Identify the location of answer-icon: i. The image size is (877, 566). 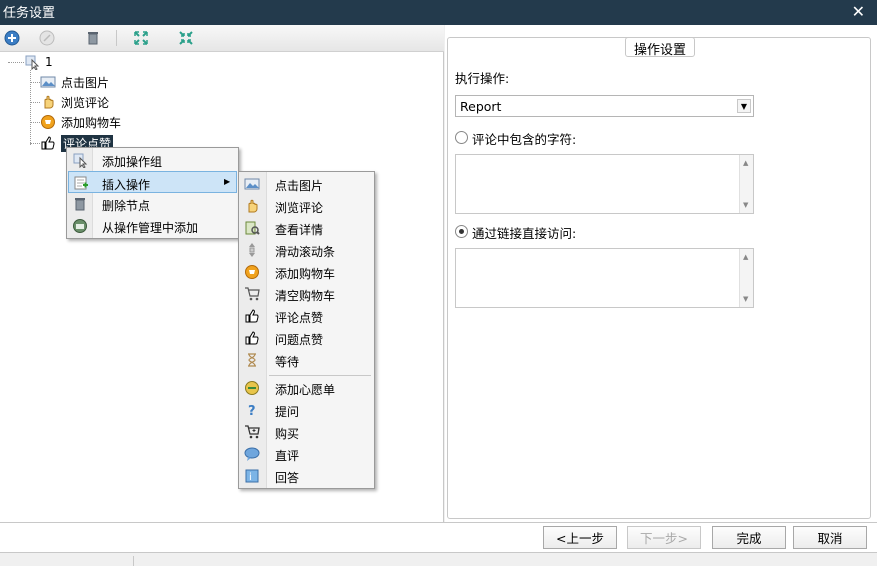
(252, 476).